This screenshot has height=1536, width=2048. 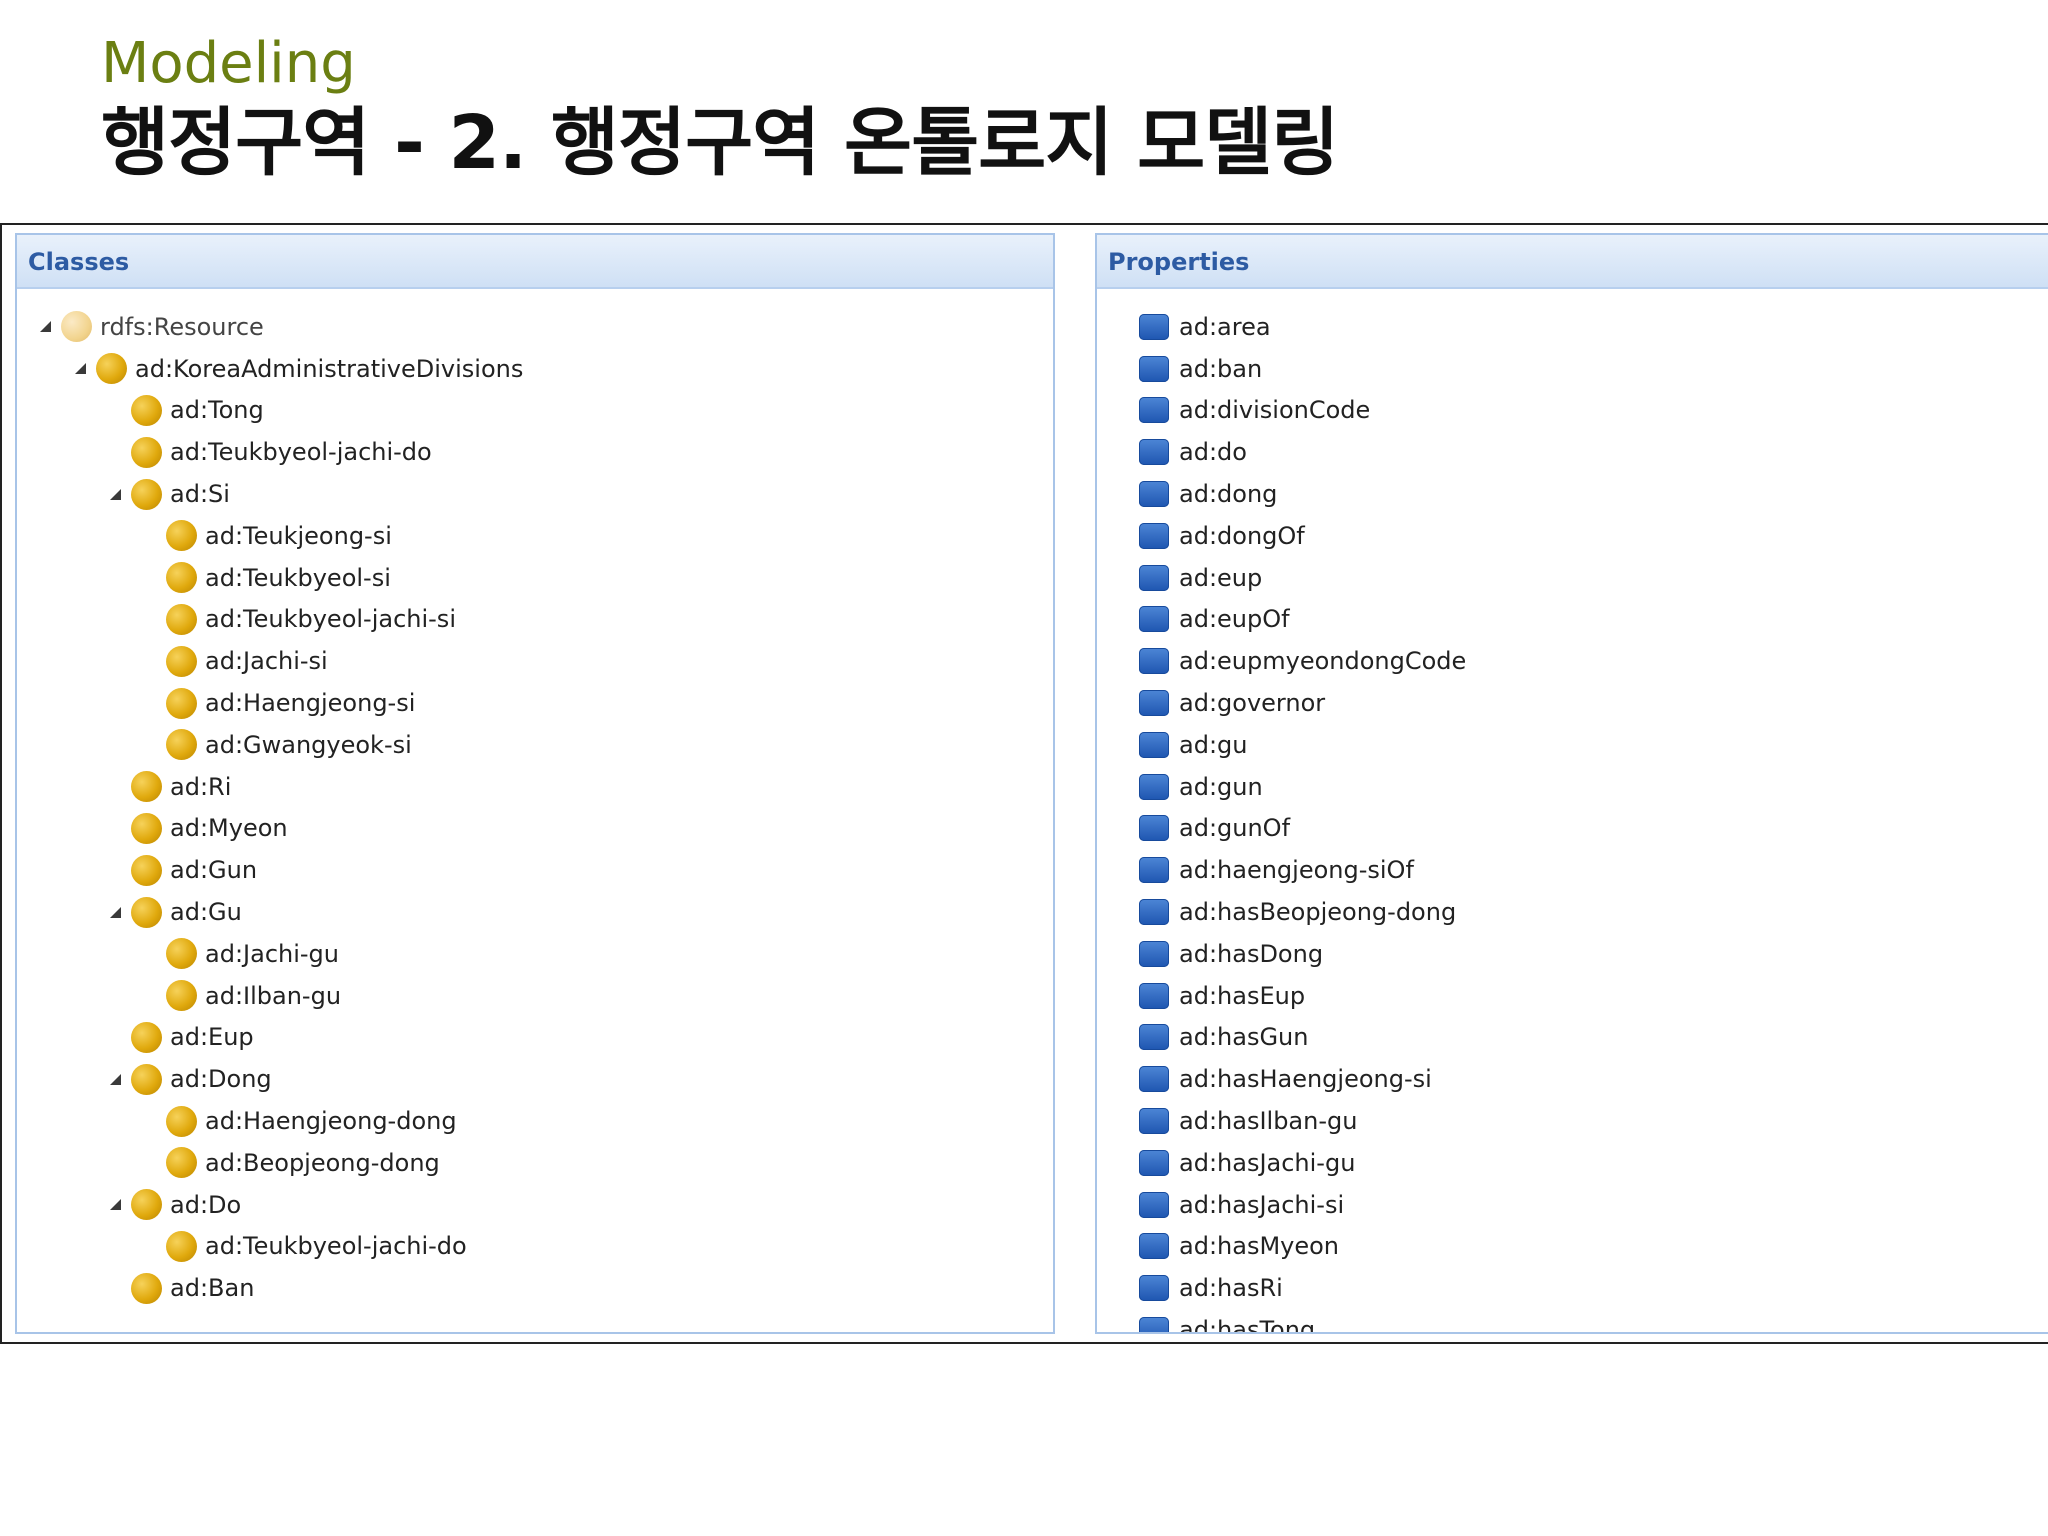 I want to click on property-list-item: ad:eupmyeondongCode, so click(x=1572, y=661).